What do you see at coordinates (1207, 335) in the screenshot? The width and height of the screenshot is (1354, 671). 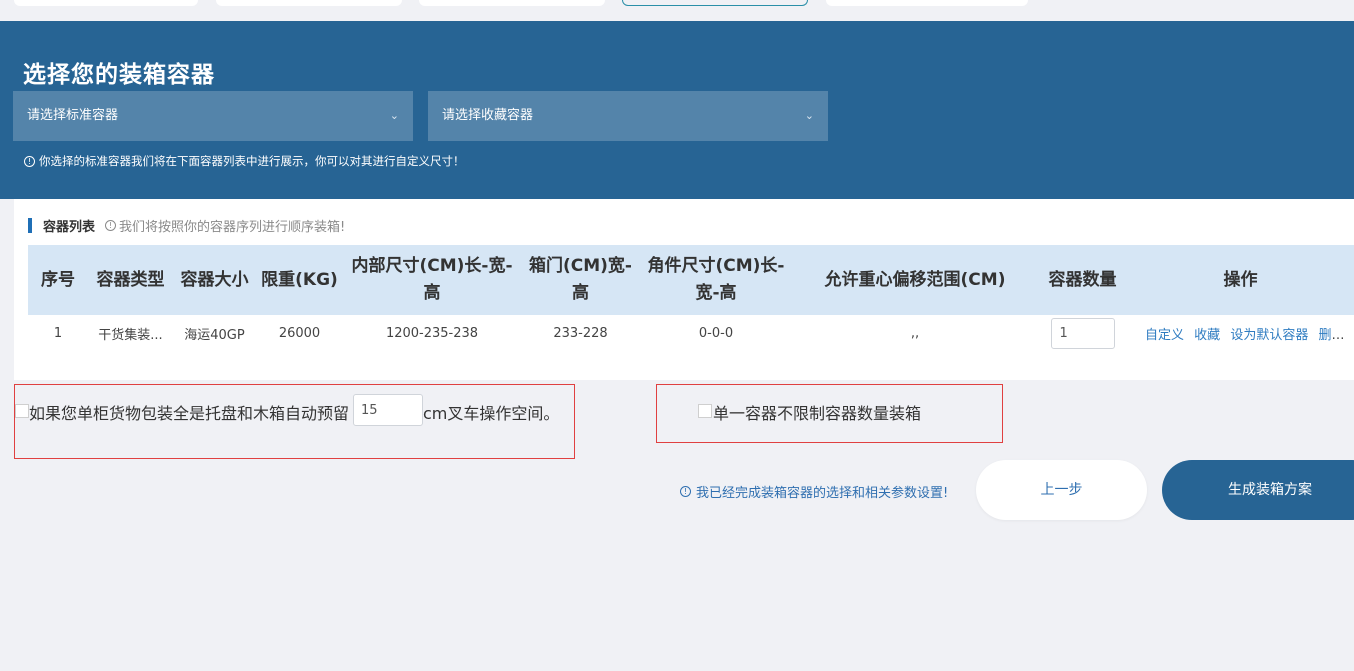 I see `favorite-link: 收藏` at bounding box center [1207, 335].